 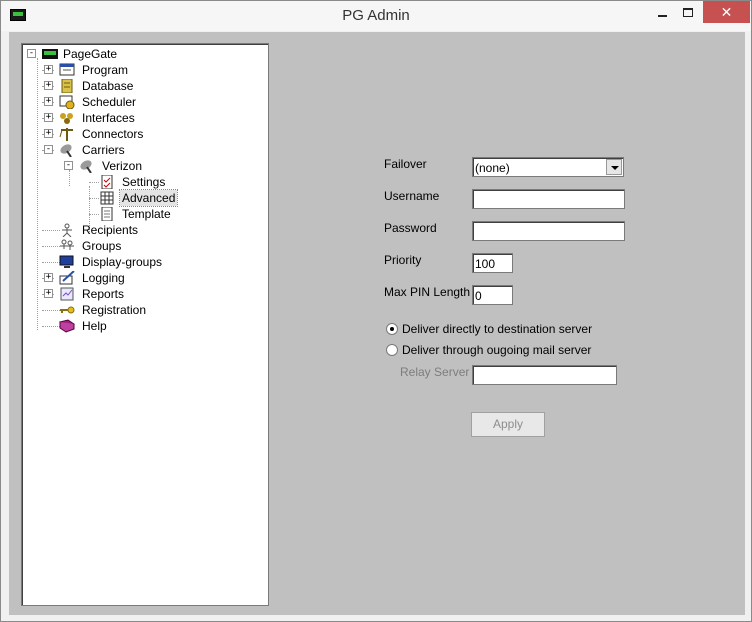 I want to click on tree-node-program: + Program, so click(x=136, y=70).